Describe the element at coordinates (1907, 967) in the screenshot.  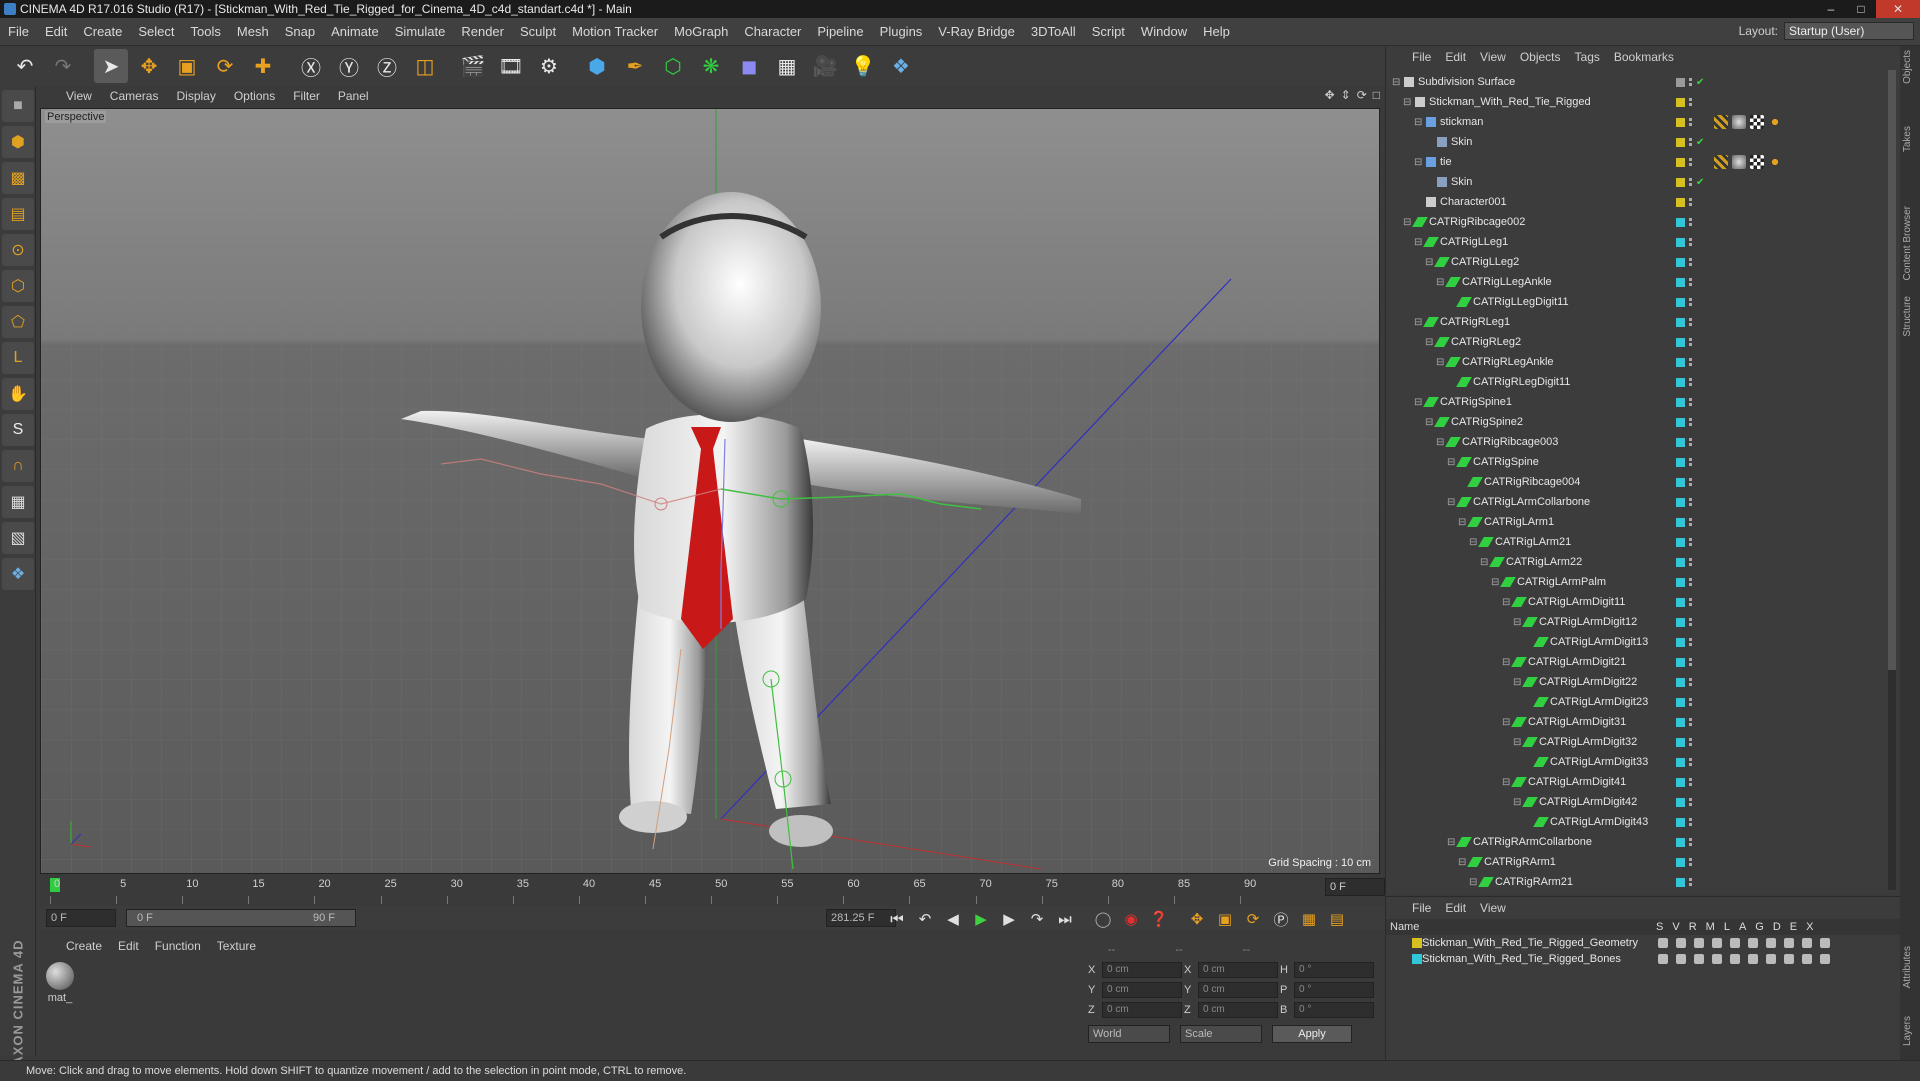
I see `tab-attributes: Attributes` at that location.